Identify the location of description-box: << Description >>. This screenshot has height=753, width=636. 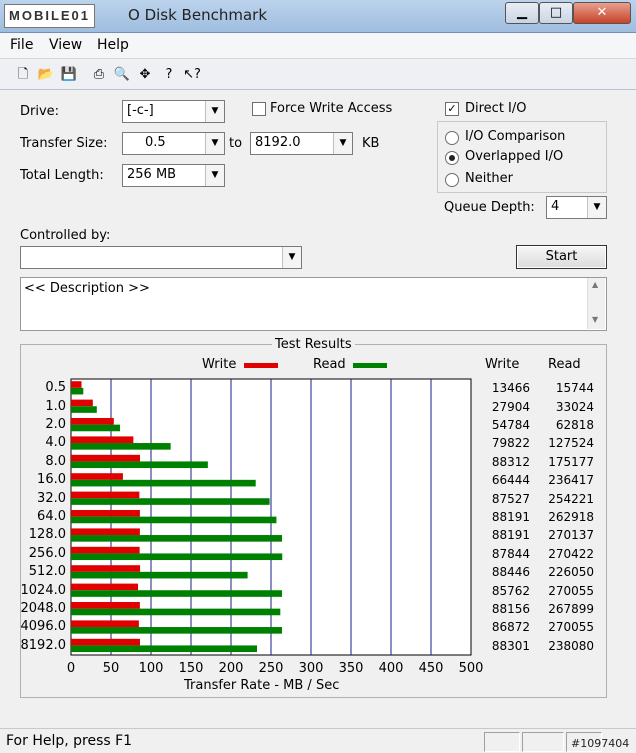
(313, 304).